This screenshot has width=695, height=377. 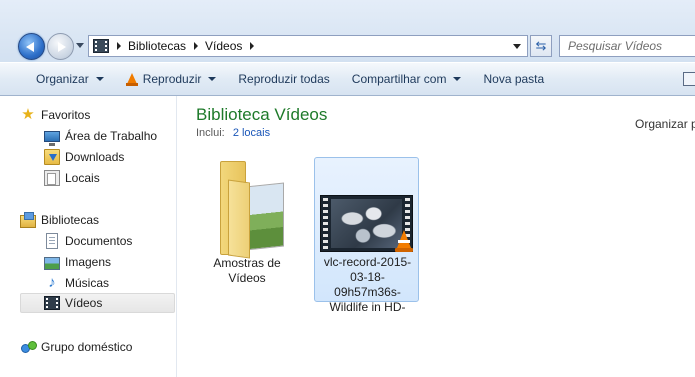 I want to click on nav-desktop: Área de Trabalho, so click(x=109, y=136).